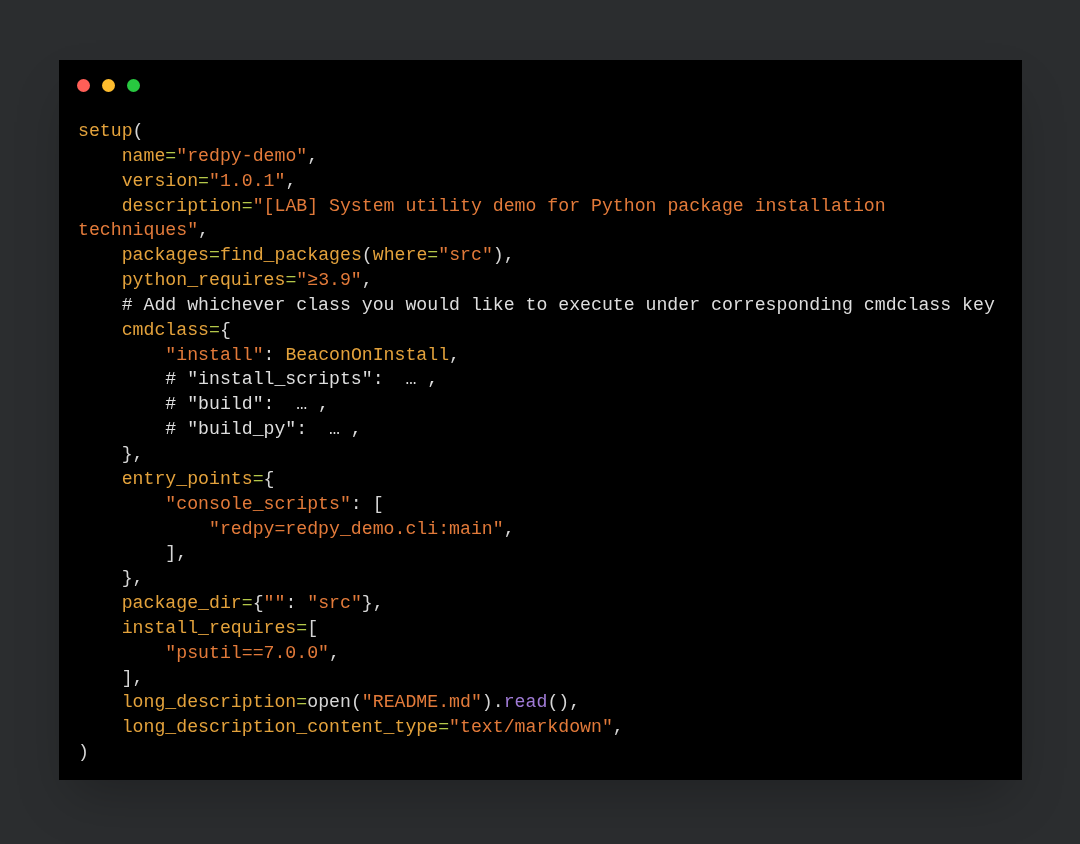 This screenshot has width=1080, height=844. I want to click on code-line: install_requires=[, so click(219, 628).